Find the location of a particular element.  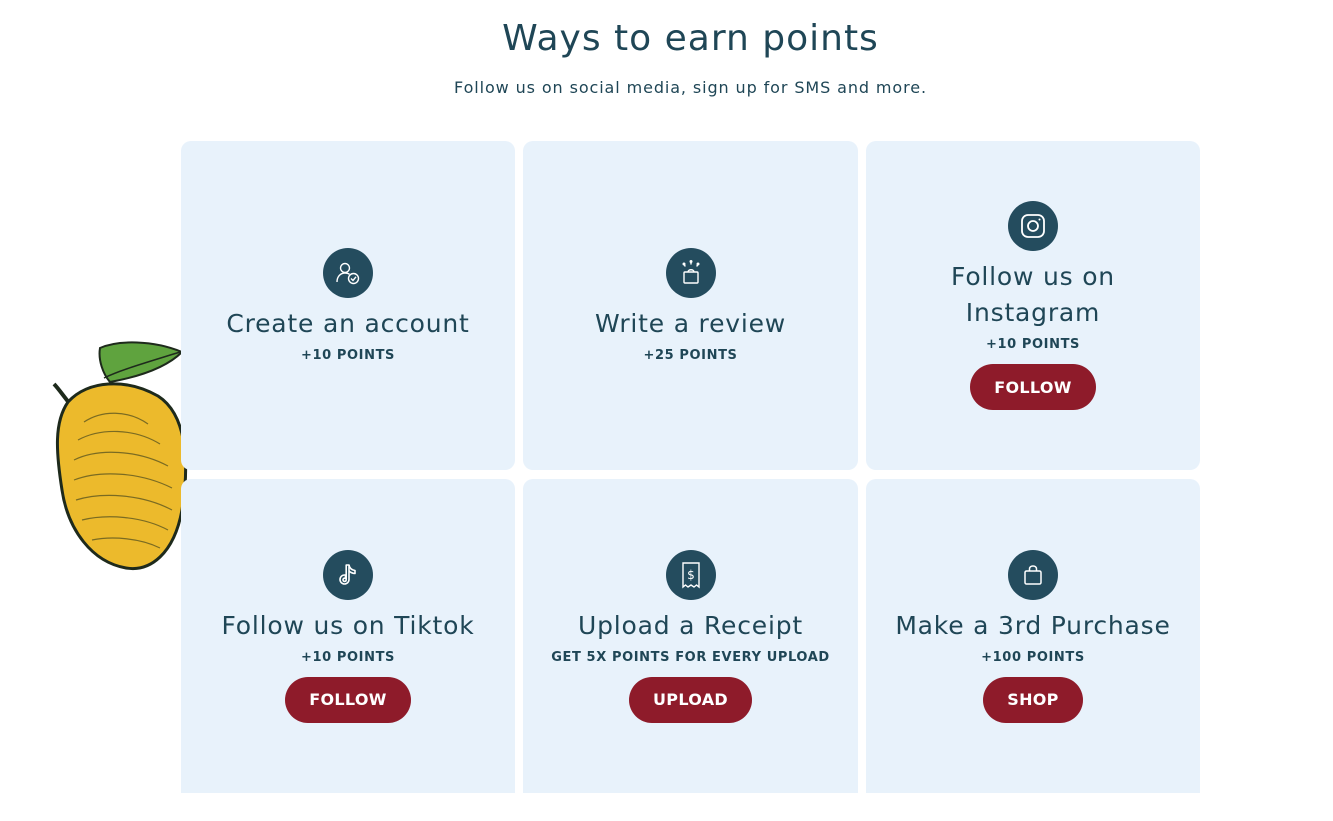

earn-card-third-purchase: Make a 3rd Purchase +100 POINTS SHOP is located at coordinates (1033, 636).